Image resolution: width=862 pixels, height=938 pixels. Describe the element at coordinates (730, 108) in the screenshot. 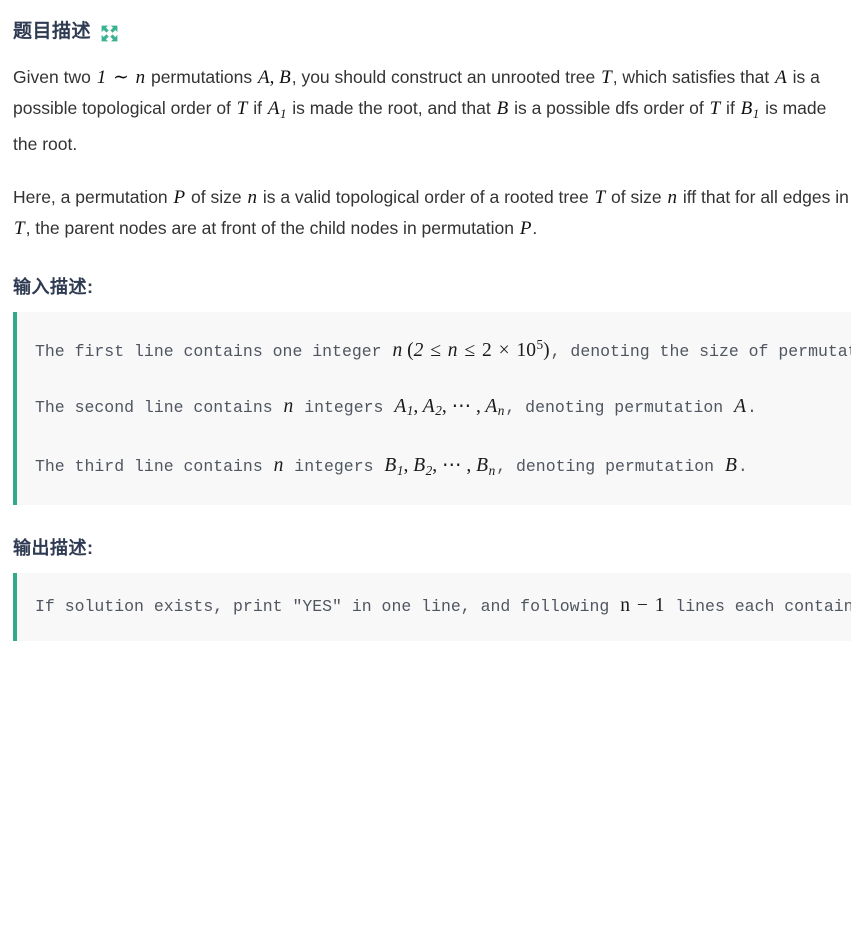

I see `para1-seg-9: if` at that location.